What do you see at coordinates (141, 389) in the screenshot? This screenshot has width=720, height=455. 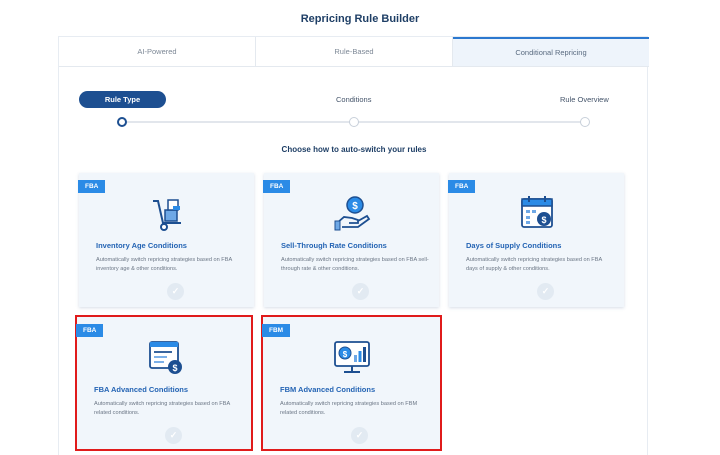 I see `card-title: FBA Advanced Conditions` at bounding box center [141, 389].